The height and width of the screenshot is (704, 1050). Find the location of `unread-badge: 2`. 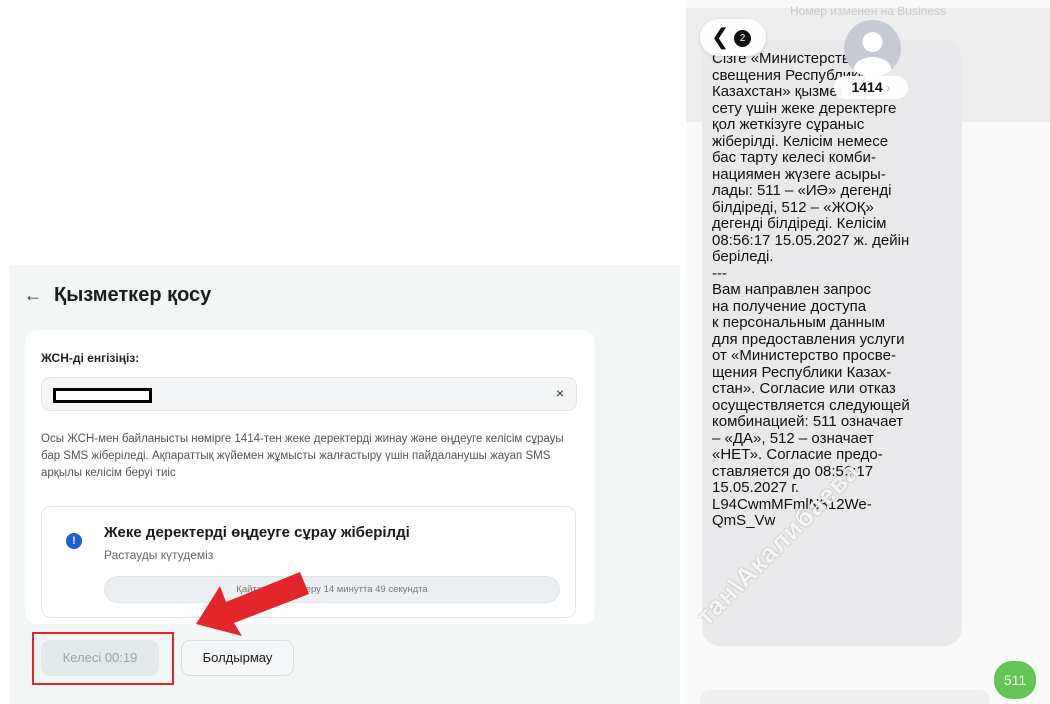

unread-badge: 2 is located at coordinates (742, 38).